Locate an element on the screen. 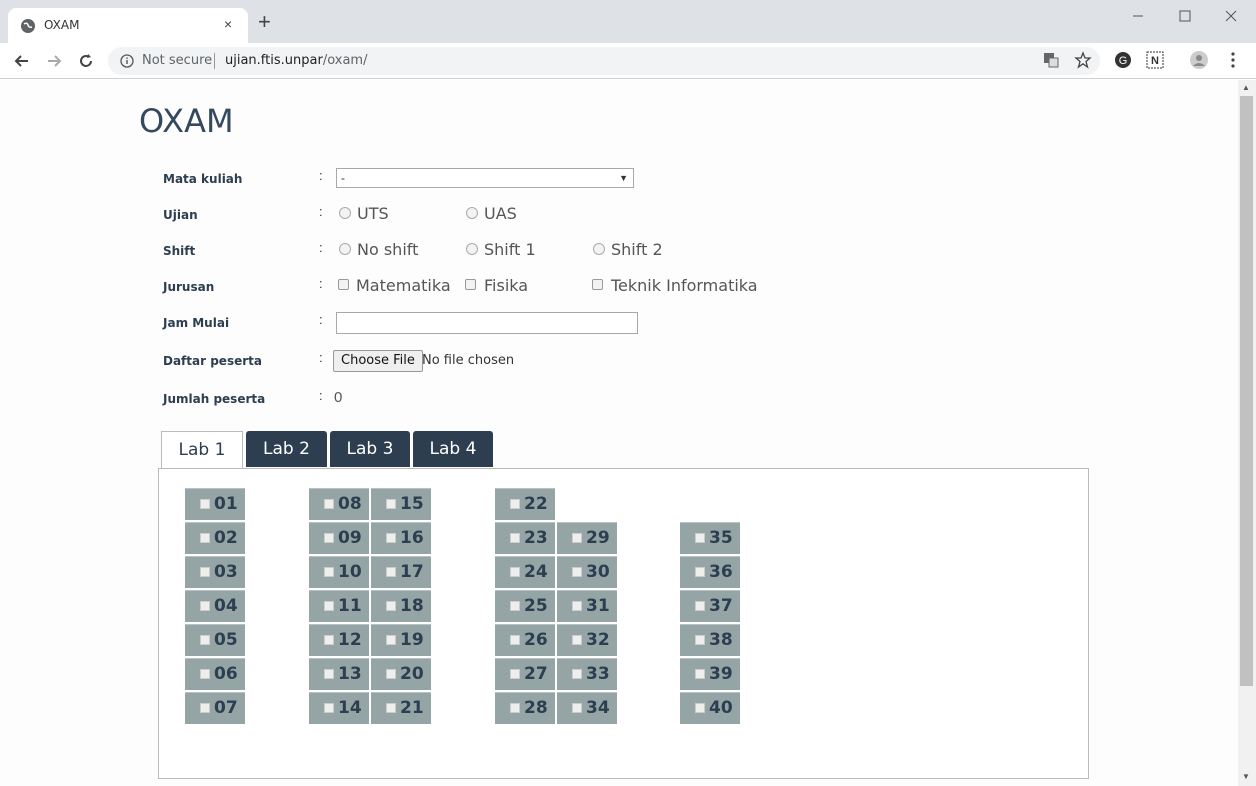  back-arrow-icon is located at coordinates (22, 61).